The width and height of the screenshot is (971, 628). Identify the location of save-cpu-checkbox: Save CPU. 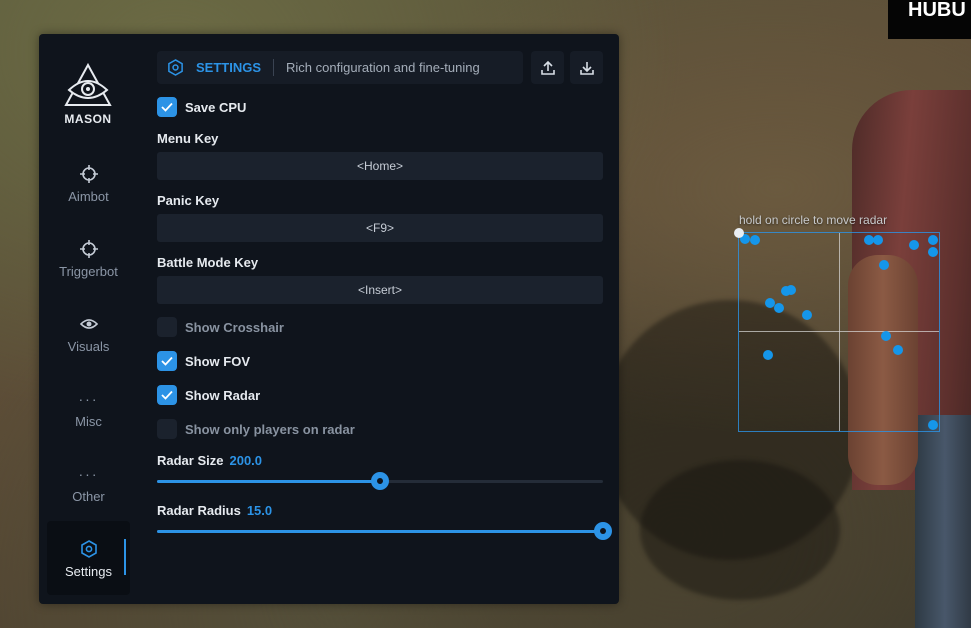
(201, 107).